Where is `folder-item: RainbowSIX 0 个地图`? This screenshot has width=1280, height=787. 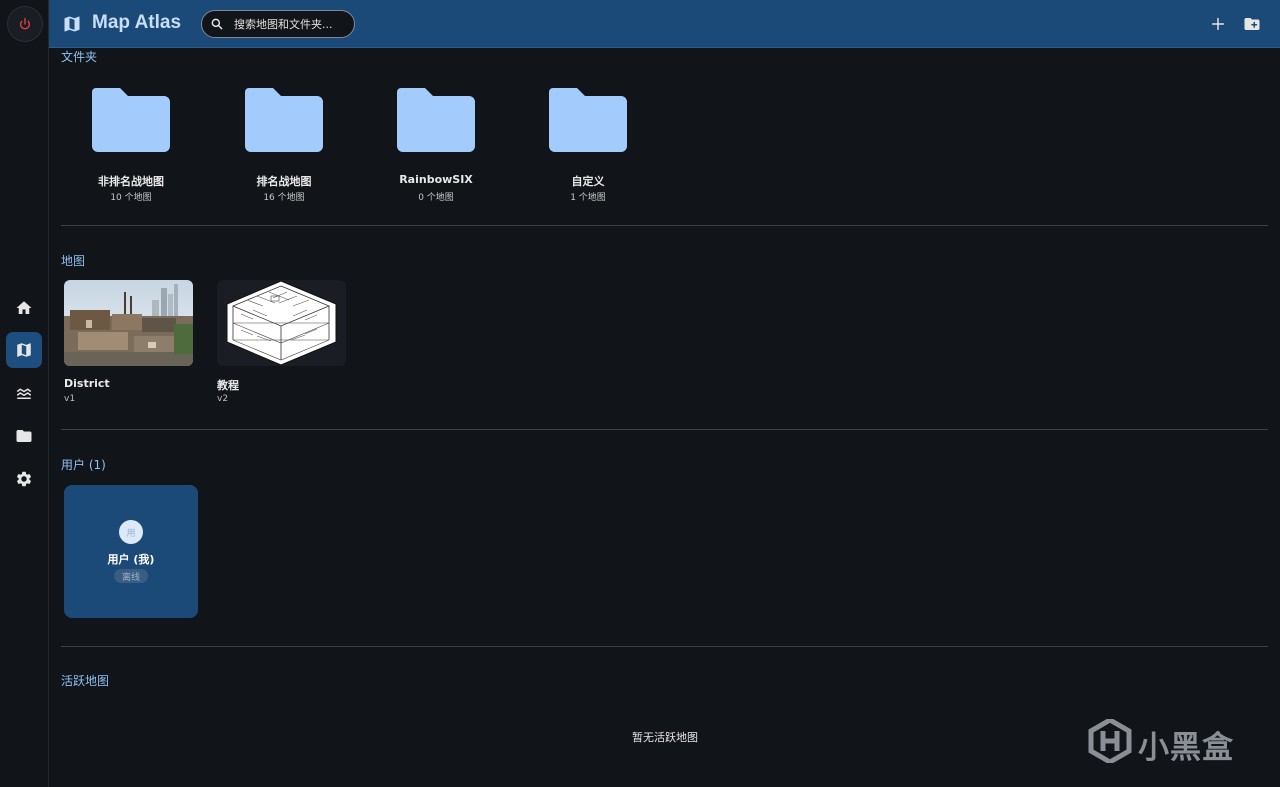 folder-item: RainbowSIX 0 个地图 is located at coordinates (436, 144).